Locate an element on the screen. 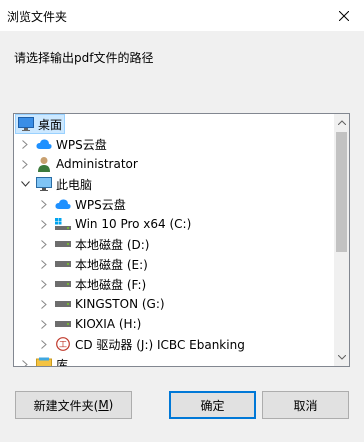  cancel-button: 取消 is located at coordinates (305, 405).